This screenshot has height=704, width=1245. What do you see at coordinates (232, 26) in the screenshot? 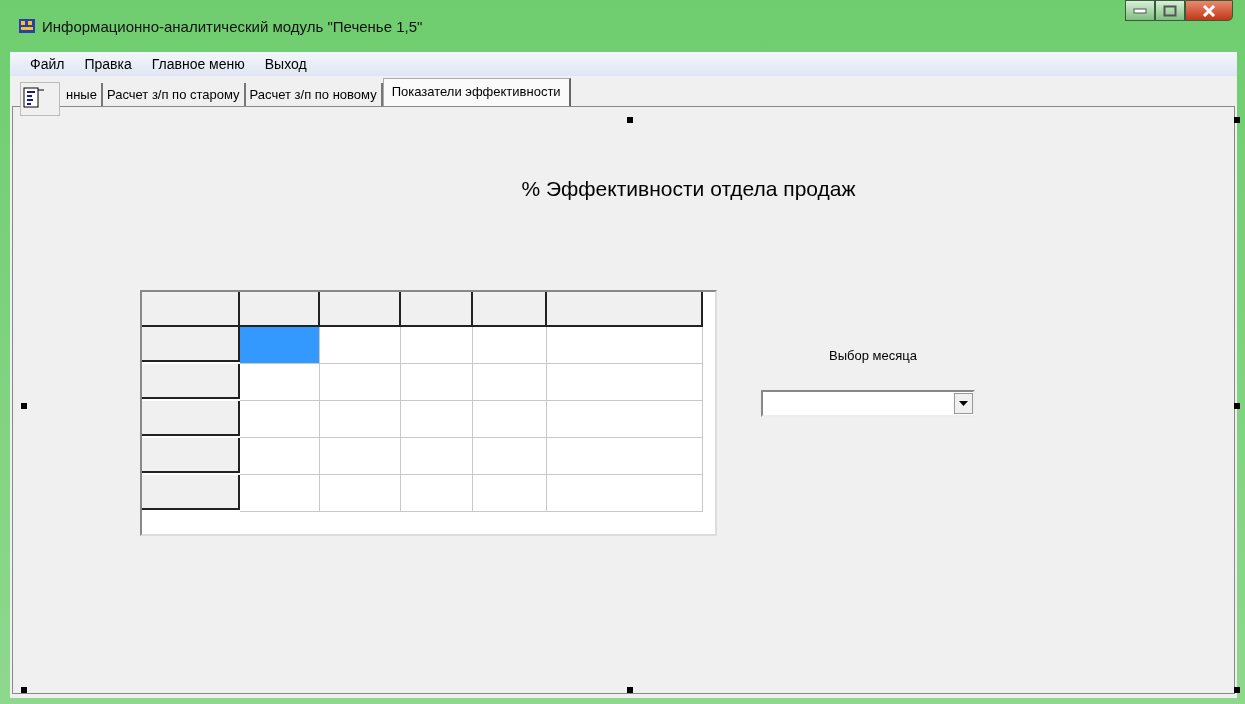
I see `window-title: Информационно-аналитический модуль "Печенье 1,5"` at bounding box center [232, 26].